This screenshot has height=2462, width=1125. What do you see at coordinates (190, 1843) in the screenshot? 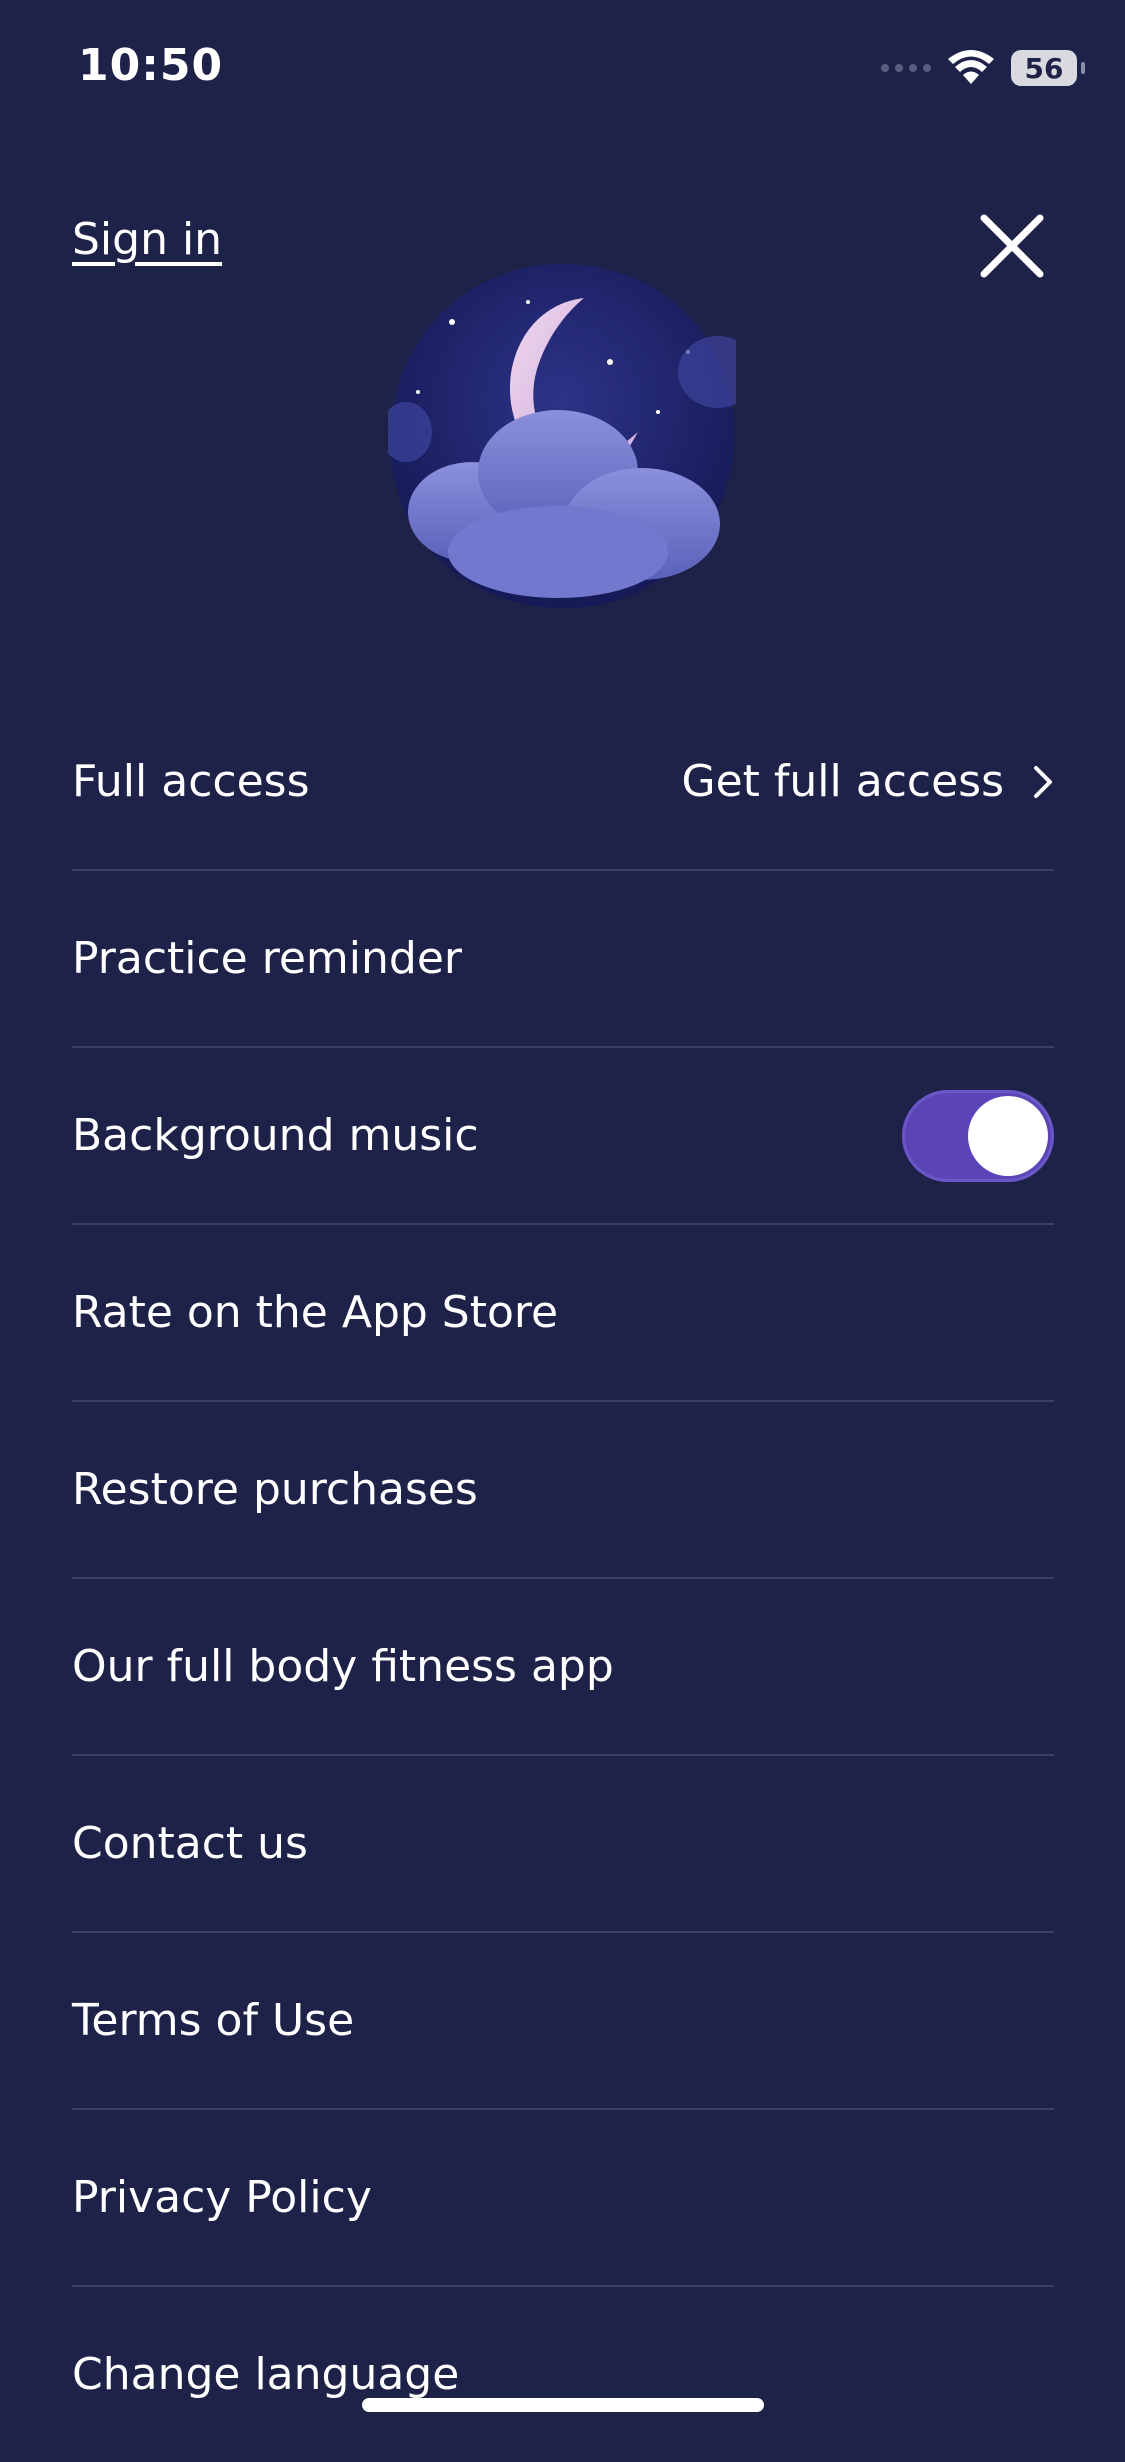
I see `settings-row-label: Contact us` at bounding box center [190, 1843].